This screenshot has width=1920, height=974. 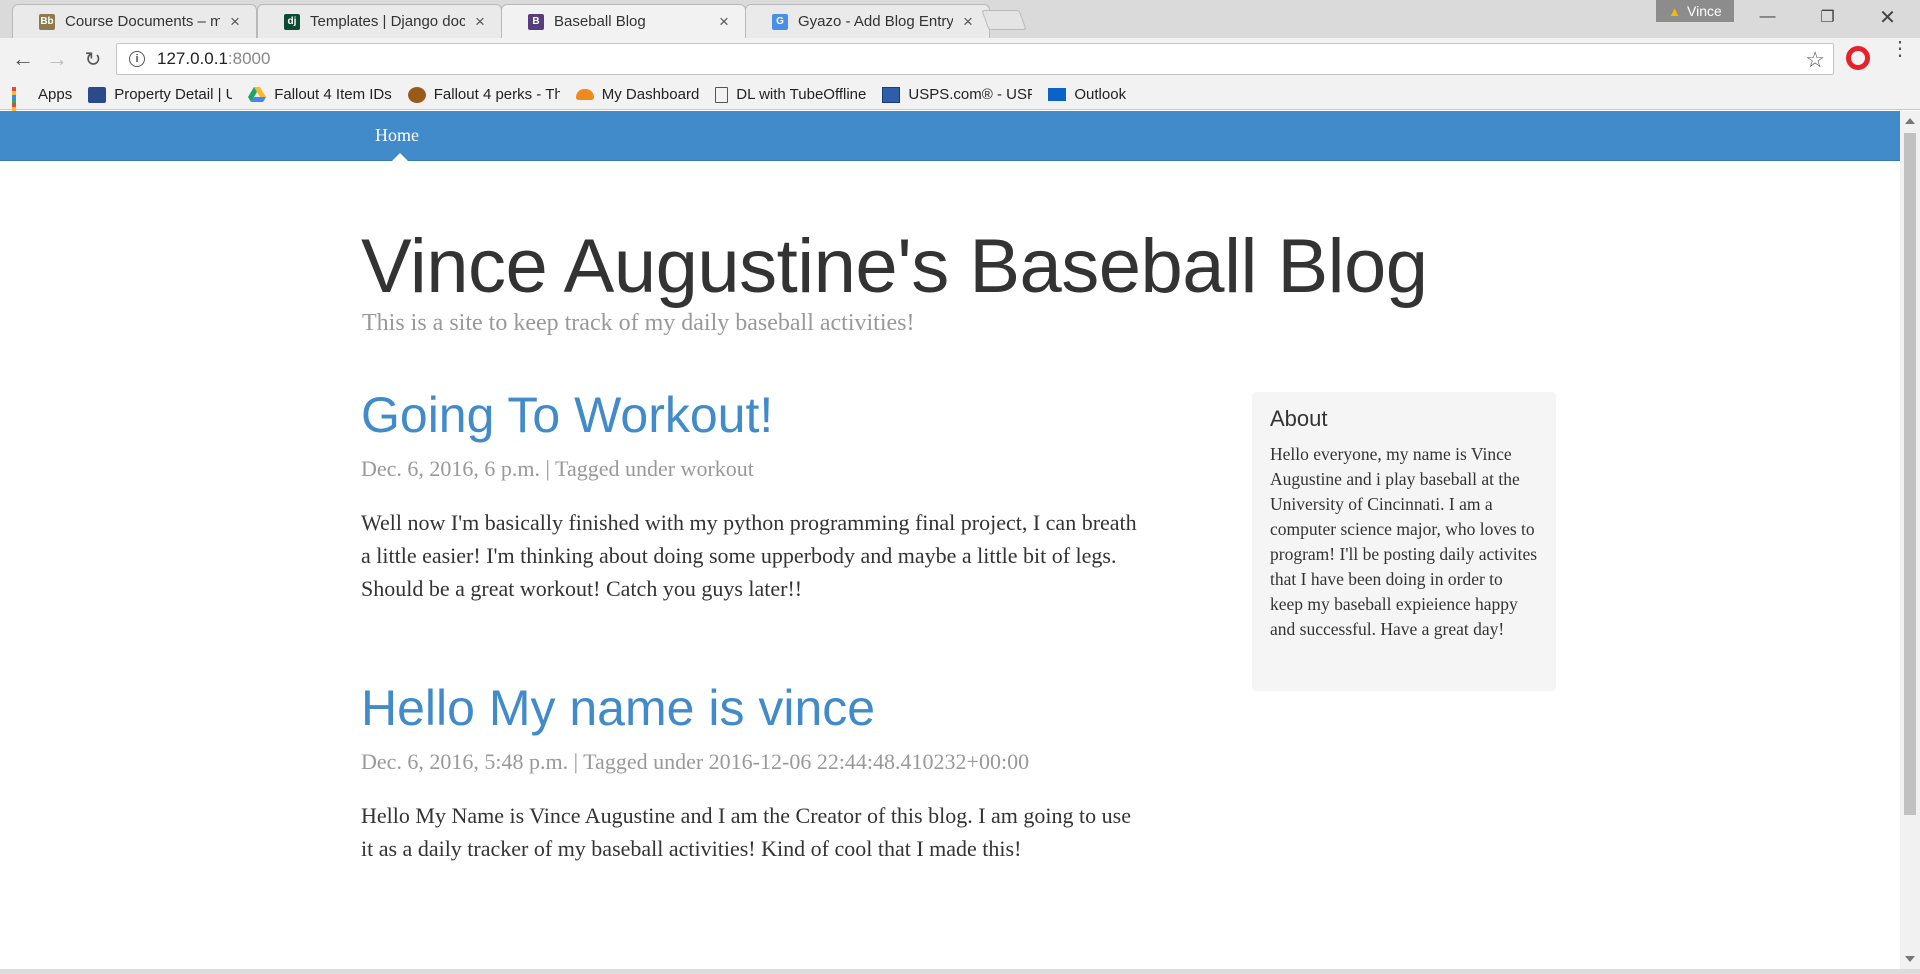 I want to click on apps-grid-icon, so click(x=21, y=104).